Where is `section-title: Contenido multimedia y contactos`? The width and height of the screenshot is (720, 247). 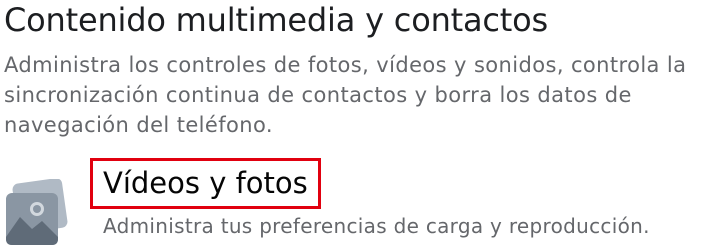 section-title: Contenido multimedia y contactos is located at coordinates (276, 20).